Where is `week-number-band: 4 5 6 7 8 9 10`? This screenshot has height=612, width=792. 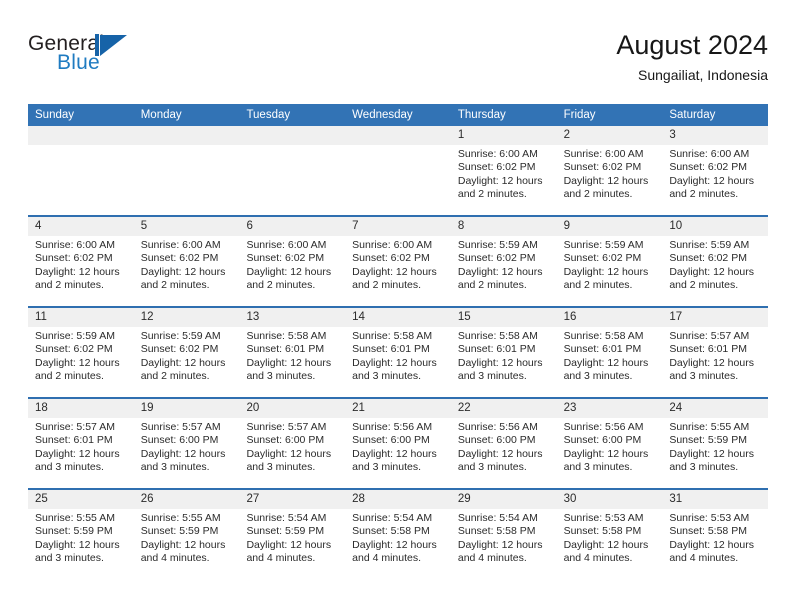
week-number-band: 4 5 6 7 8 9 10 is located at coordinates (398, 226).